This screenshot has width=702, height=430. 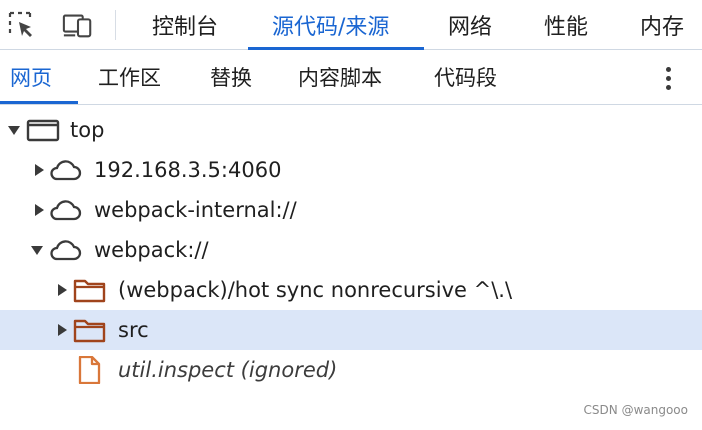 What do you see at coordinates (465, 77) in the screenshot?
I see `tab-snippets: 代码段` at bounding box center [465, 77].